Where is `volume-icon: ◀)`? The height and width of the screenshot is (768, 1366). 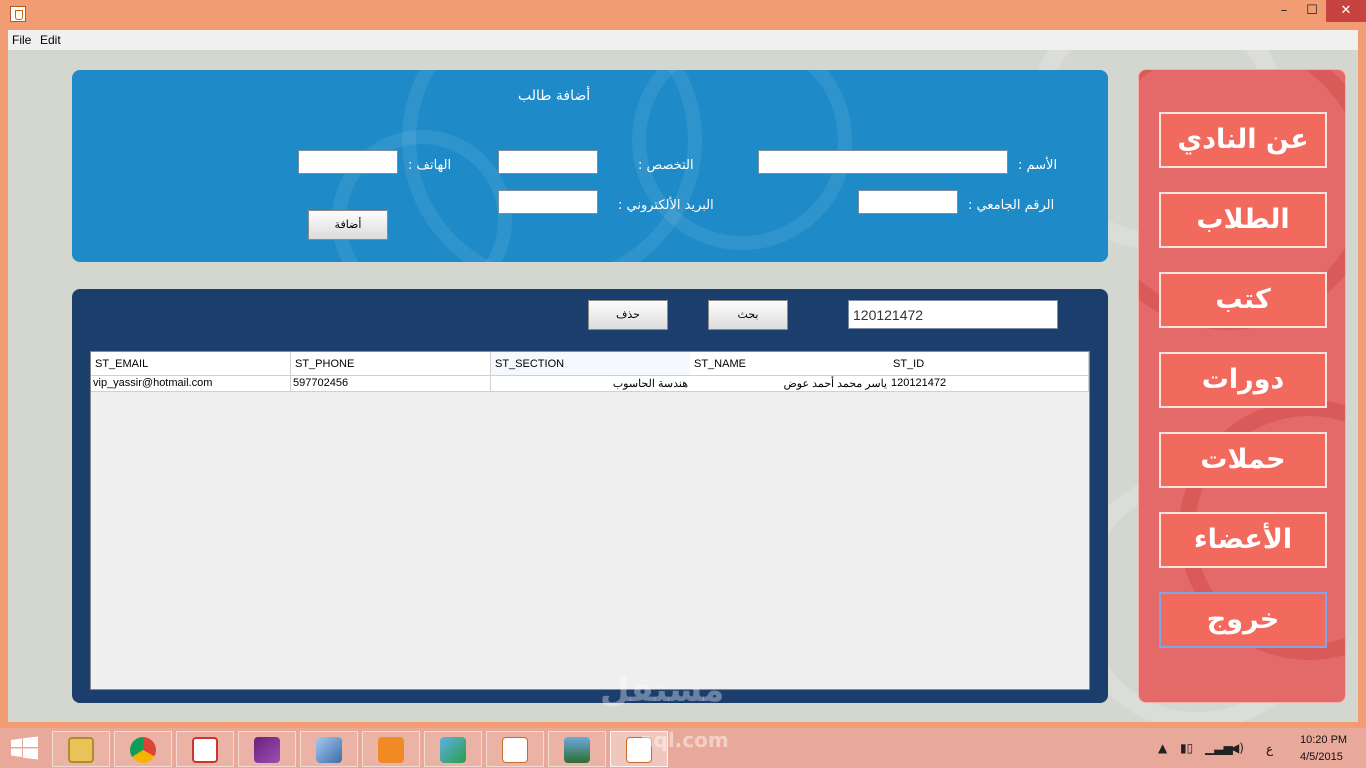 volume-icon: ◀) is located at coordinates (1237, 748).